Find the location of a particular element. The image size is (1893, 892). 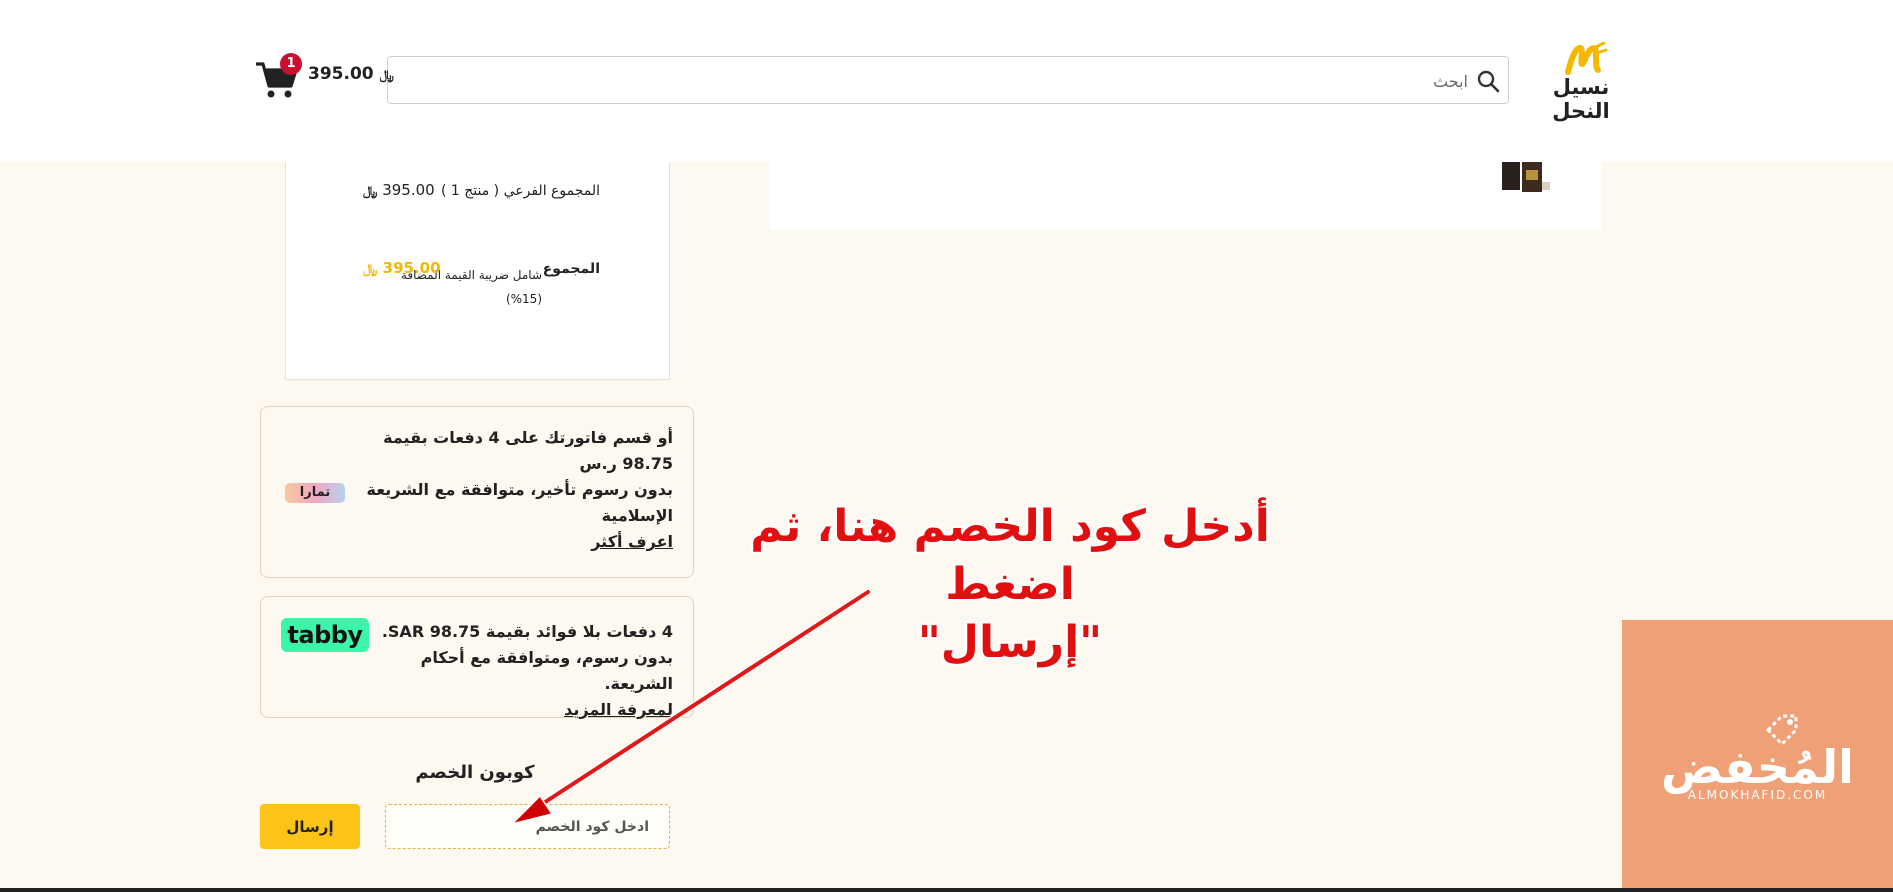

tamara-line3: بدون رسوم تأخير، متوافقة مع الشريعة is located at coordinates (519, 489).